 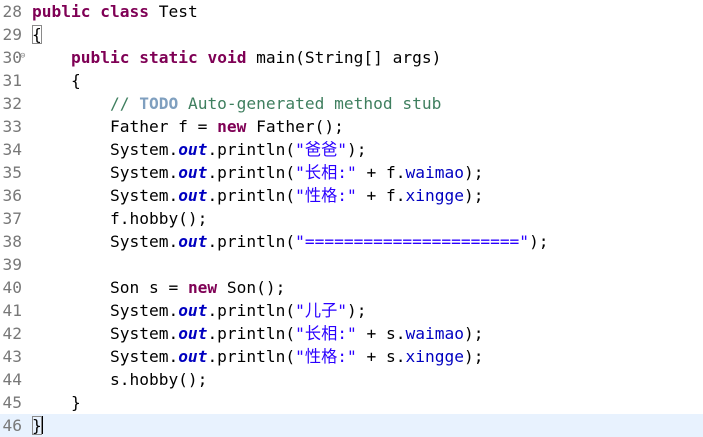 I want to click on code-content: public class Test, so click(x=115, y=11).